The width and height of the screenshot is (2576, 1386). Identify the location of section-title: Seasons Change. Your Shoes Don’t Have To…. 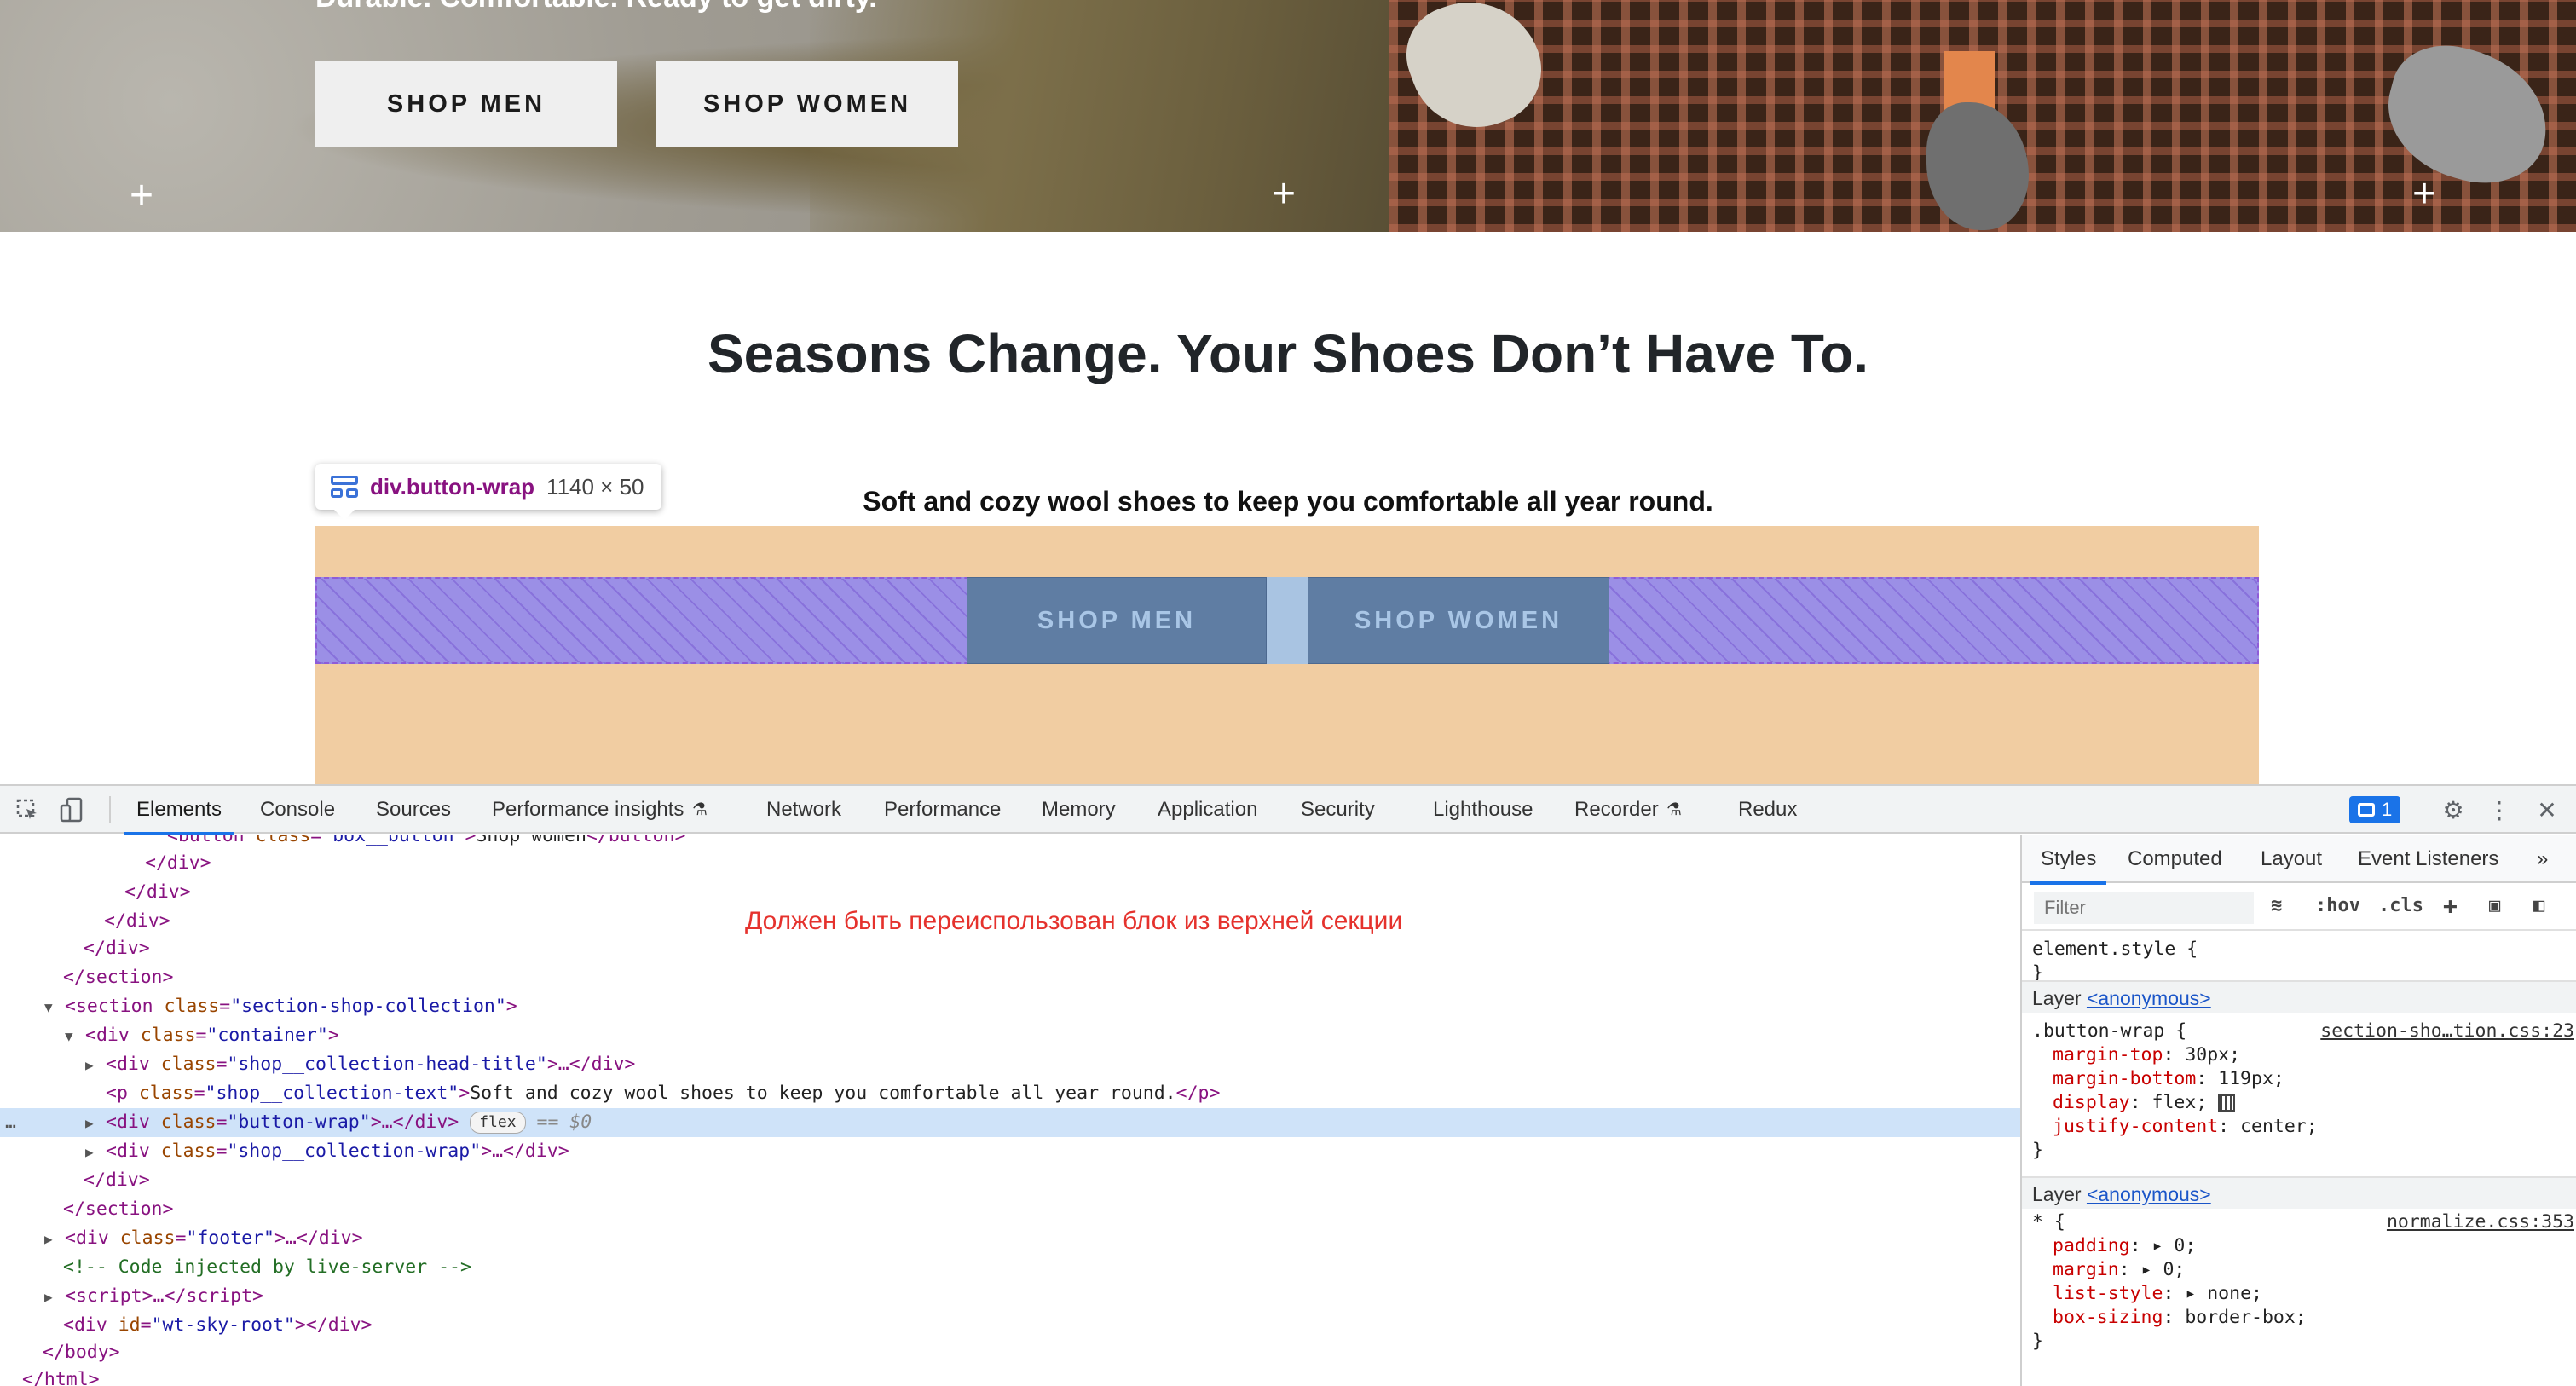
(1288, 353).